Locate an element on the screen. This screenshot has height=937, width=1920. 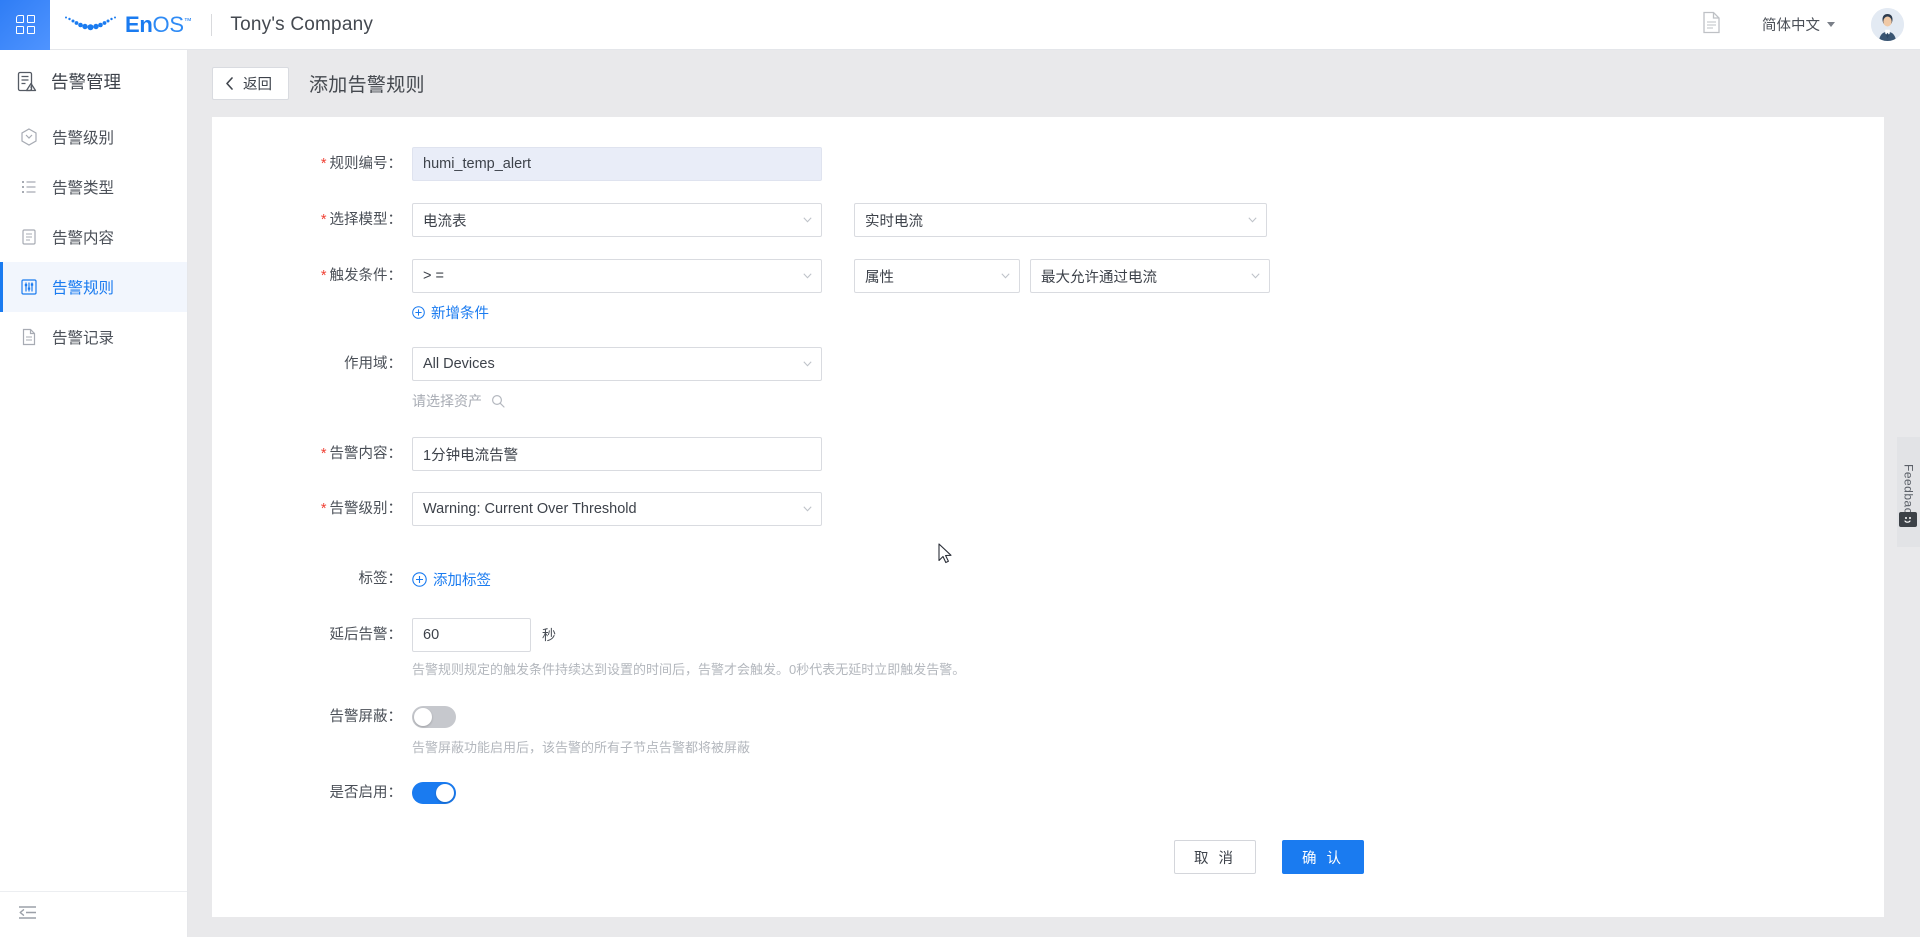
document-icon is located at coordinates (1711, 25).